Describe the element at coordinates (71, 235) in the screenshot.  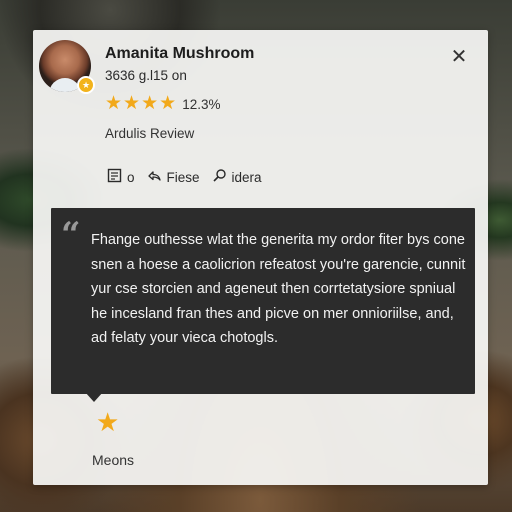
I see `quote-mark-icon: “` at that location.